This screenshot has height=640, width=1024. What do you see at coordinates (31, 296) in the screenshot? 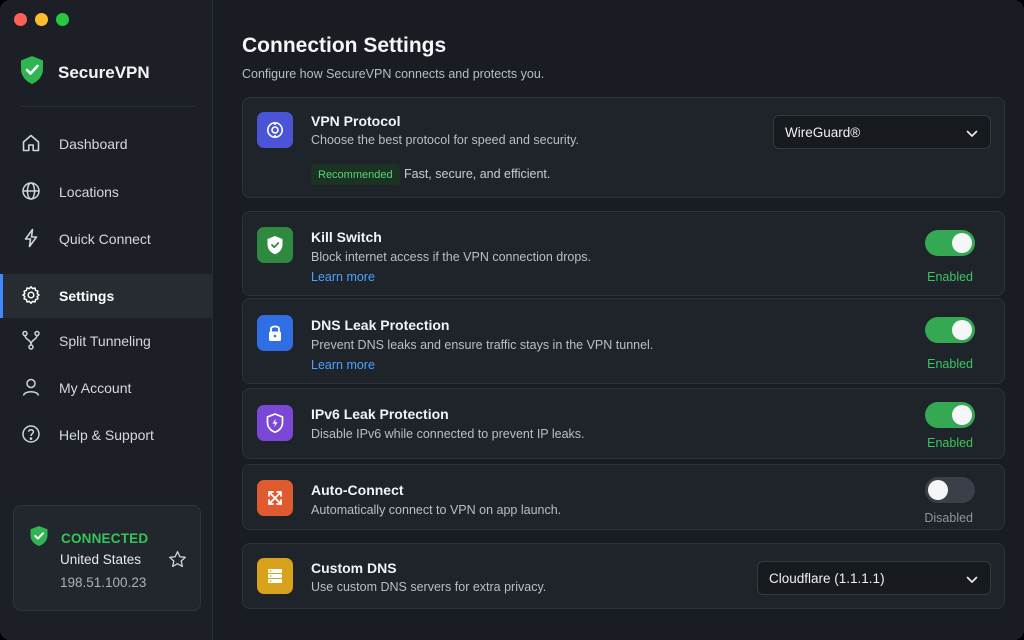
I see `gear-icon` at bounding box center [31, 296].